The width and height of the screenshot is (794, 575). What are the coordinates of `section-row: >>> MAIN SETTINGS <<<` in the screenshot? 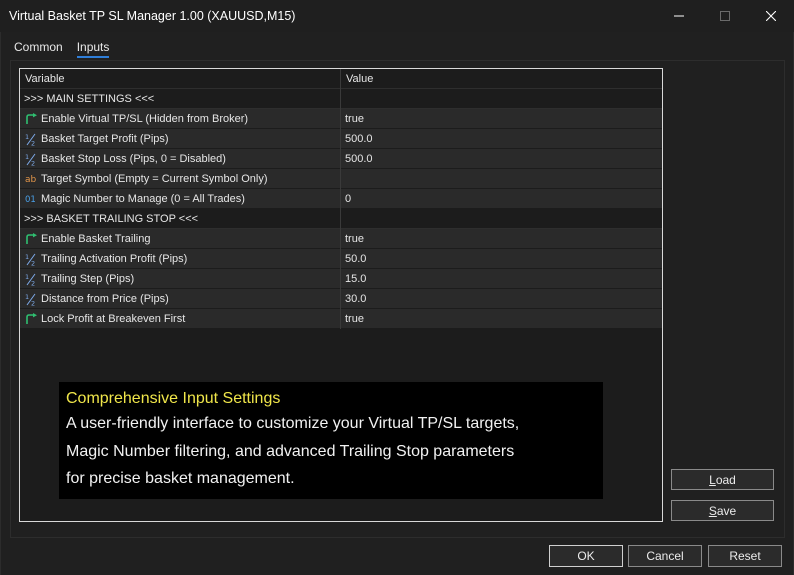 It's located at (341, 99).